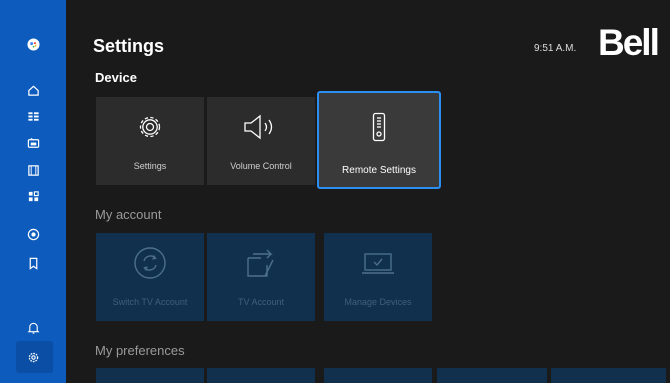 Image resolution: width=670 pixels, height=383 pixels. I want to click on section-title-my-account: My account, so click(128, 214).